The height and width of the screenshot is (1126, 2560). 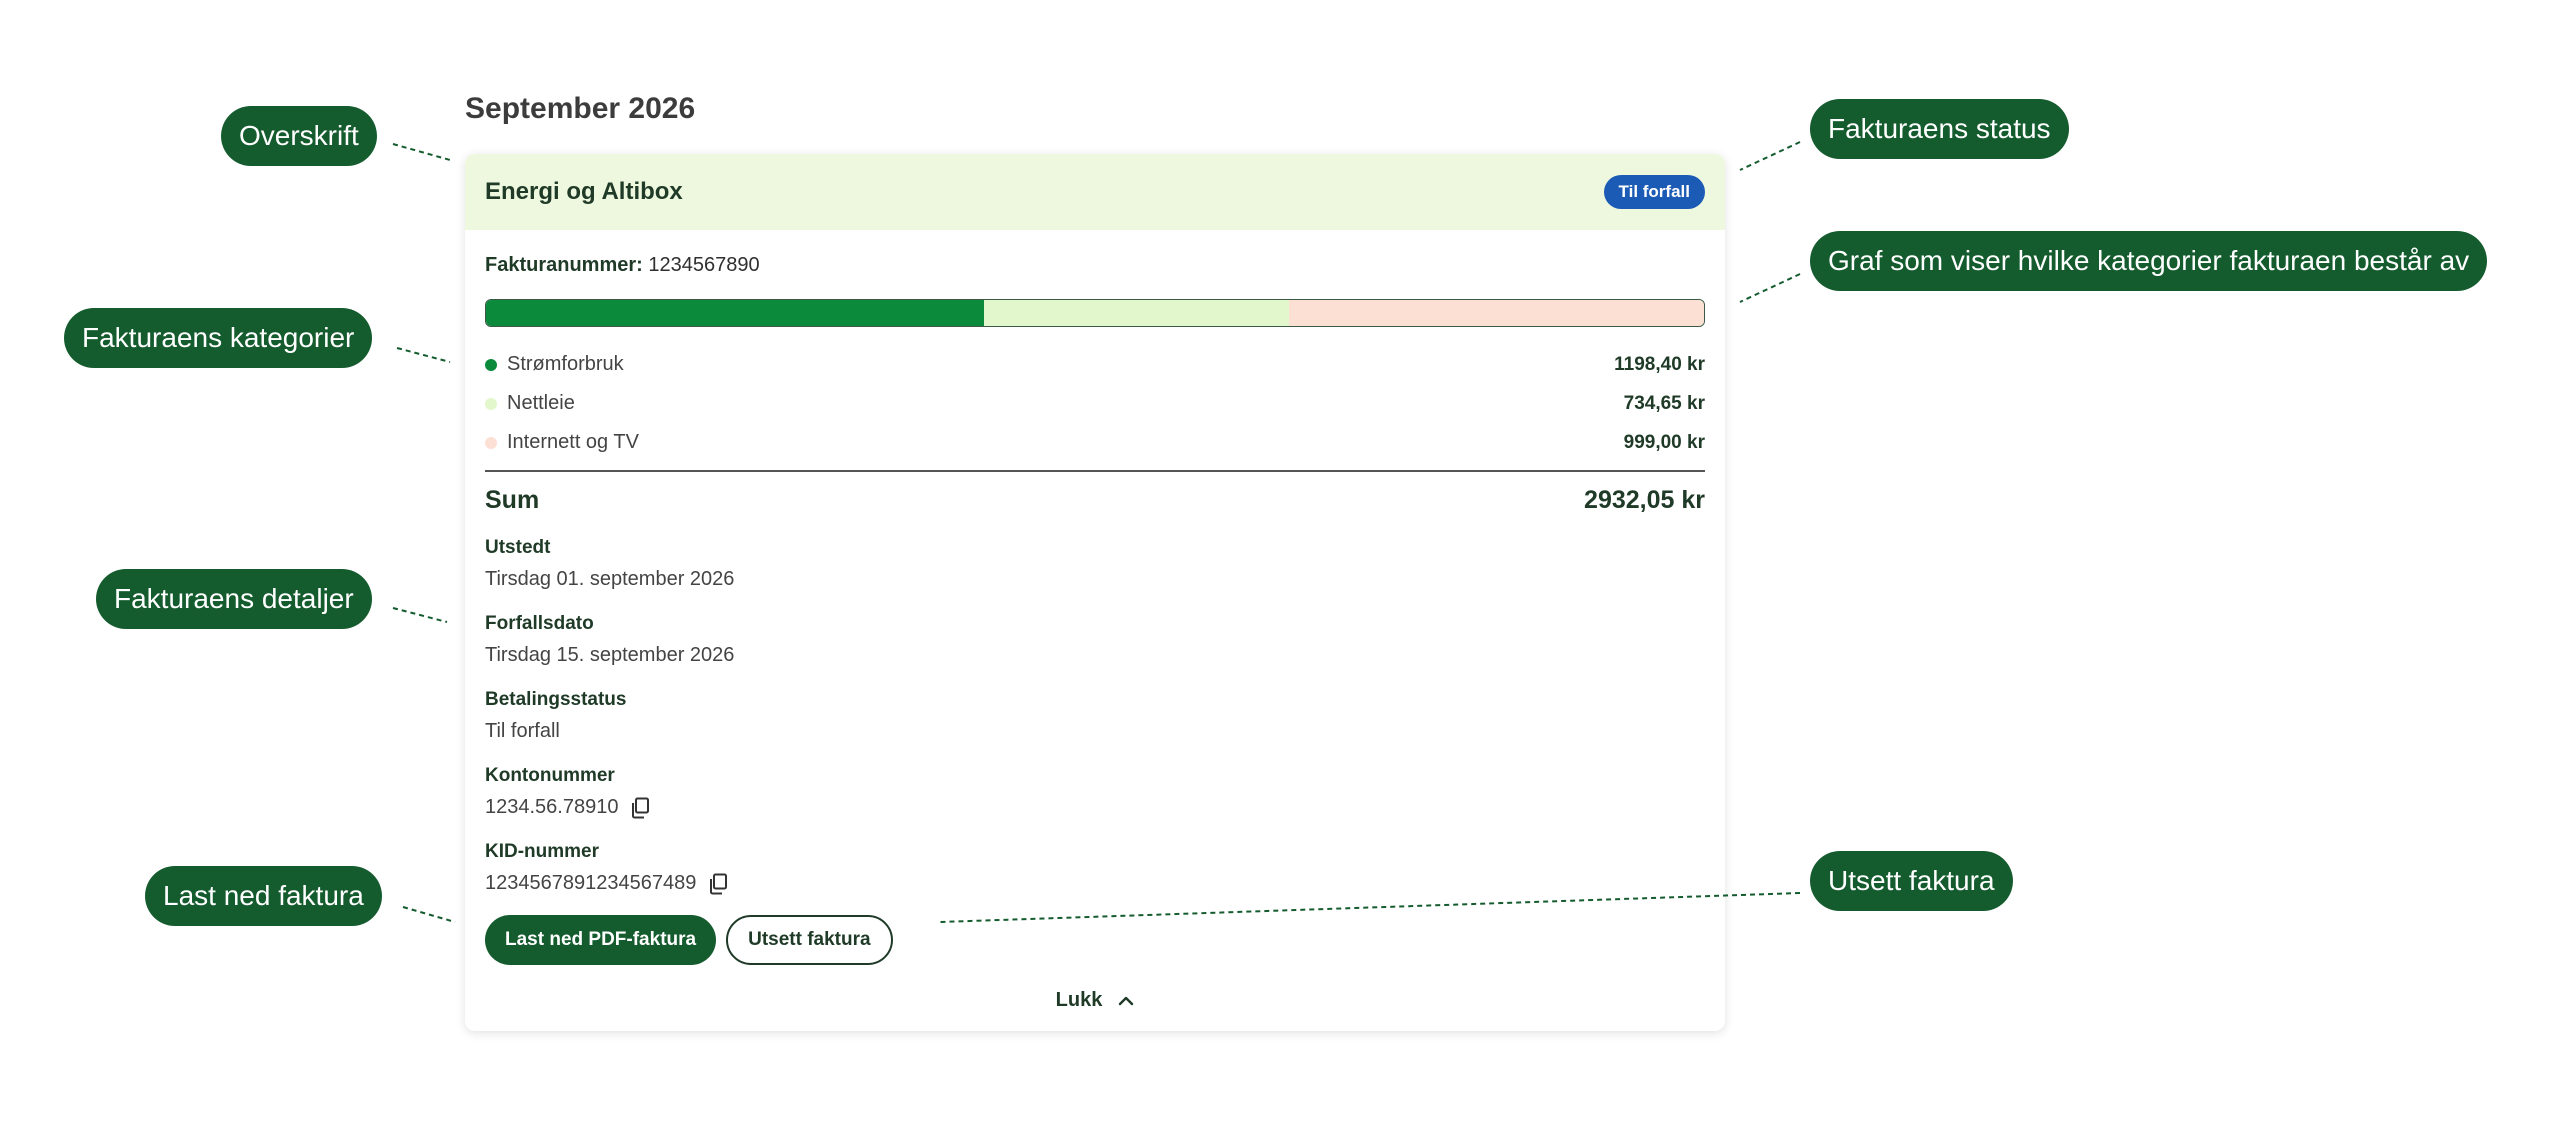 What do you see at coordinates (610, 655) in the screenshot?
I see `due-value-text: Tirsdag 15. september 2026` at bounding box center [610, 655].